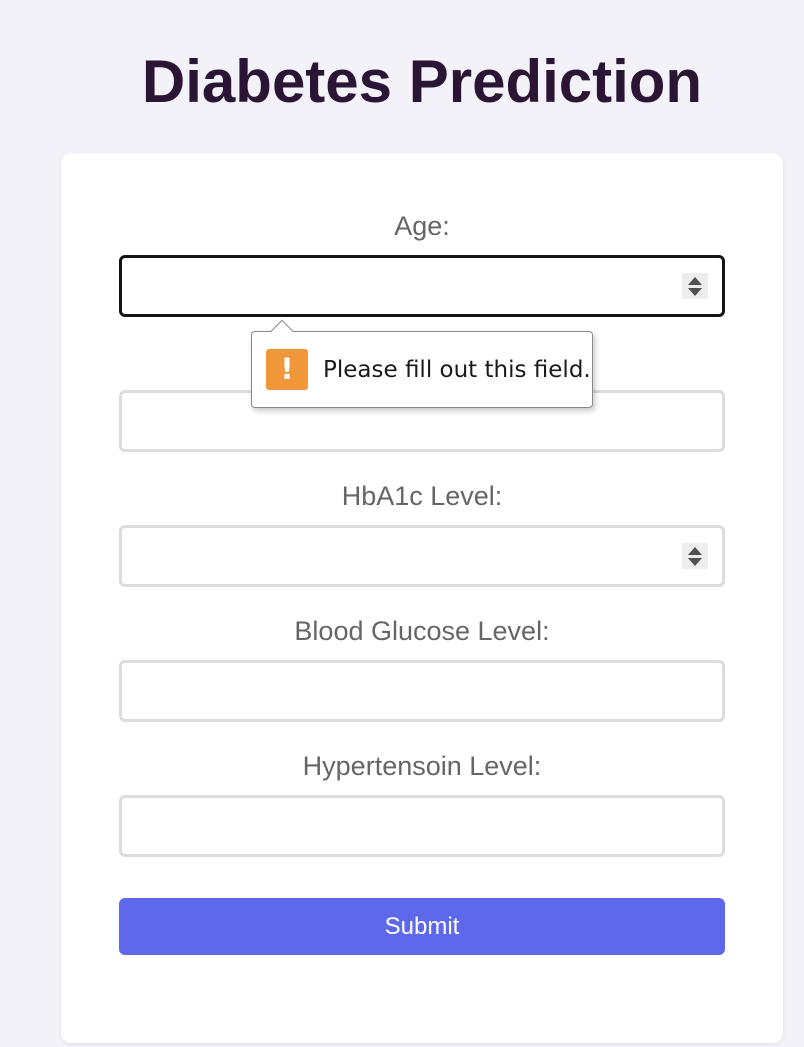 The width and height of the screenshot is (804, 1047). I want to click on validation-tooltip: ! Please fill out this field., so click(422, 363).